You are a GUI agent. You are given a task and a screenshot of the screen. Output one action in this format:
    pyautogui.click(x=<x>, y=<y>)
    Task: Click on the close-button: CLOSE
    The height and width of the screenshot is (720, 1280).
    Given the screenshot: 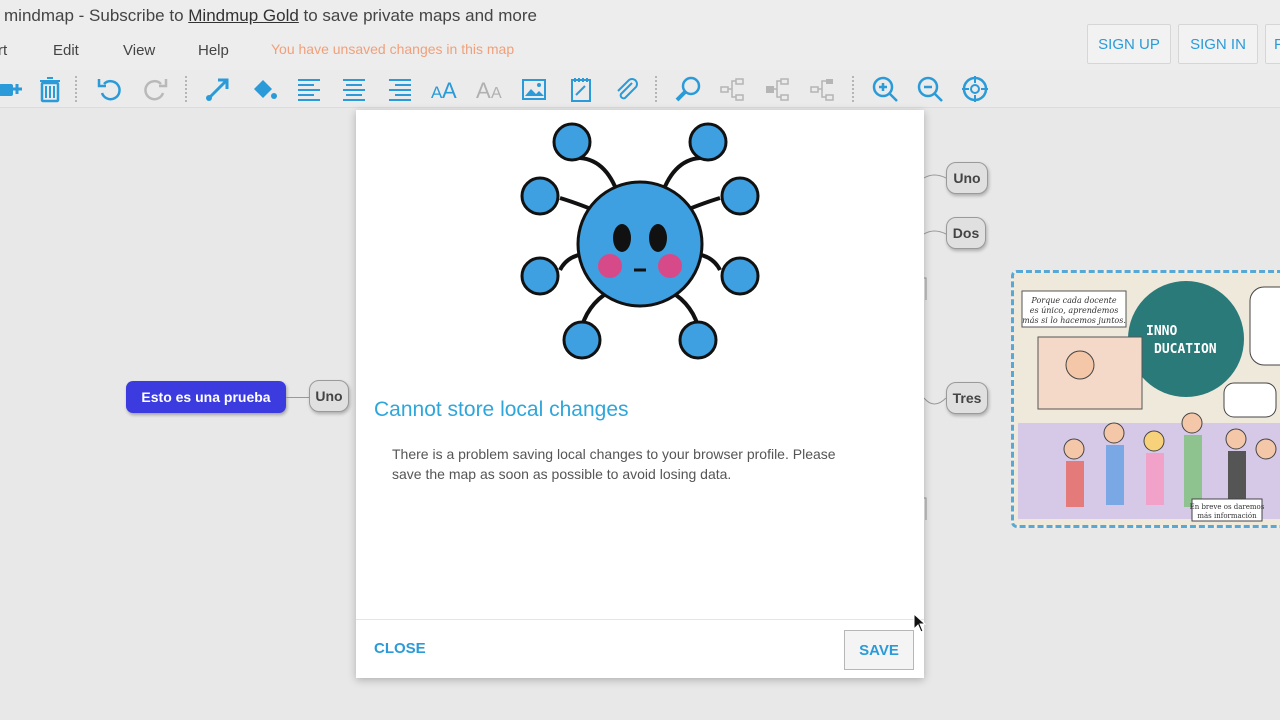 What is the action you would take?
    pyautogui.click(x=400, y=648)
    